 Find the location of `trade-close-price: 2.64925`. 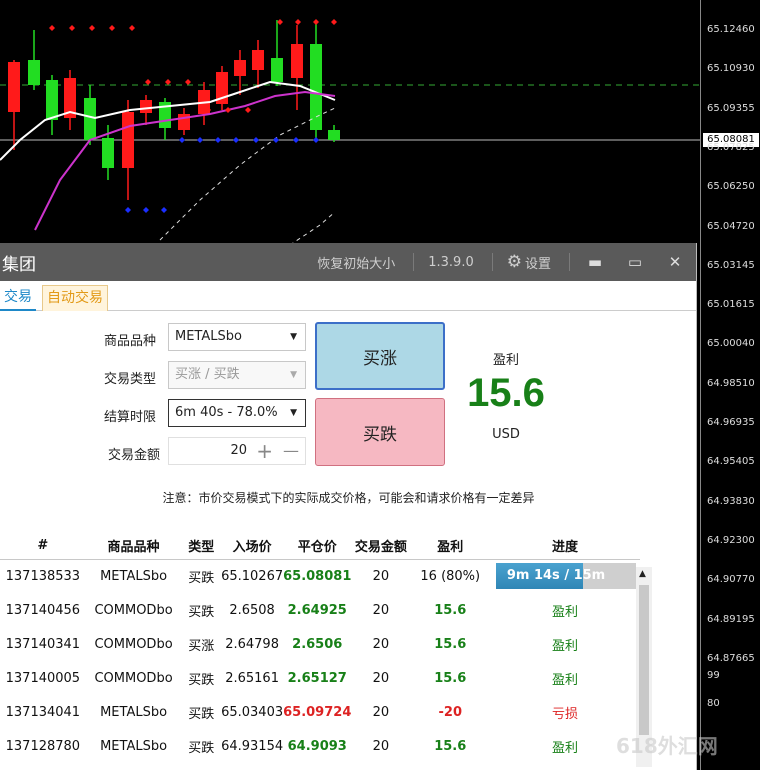

trade-close-price: 2.64925 is located at coordinates (317, 610).